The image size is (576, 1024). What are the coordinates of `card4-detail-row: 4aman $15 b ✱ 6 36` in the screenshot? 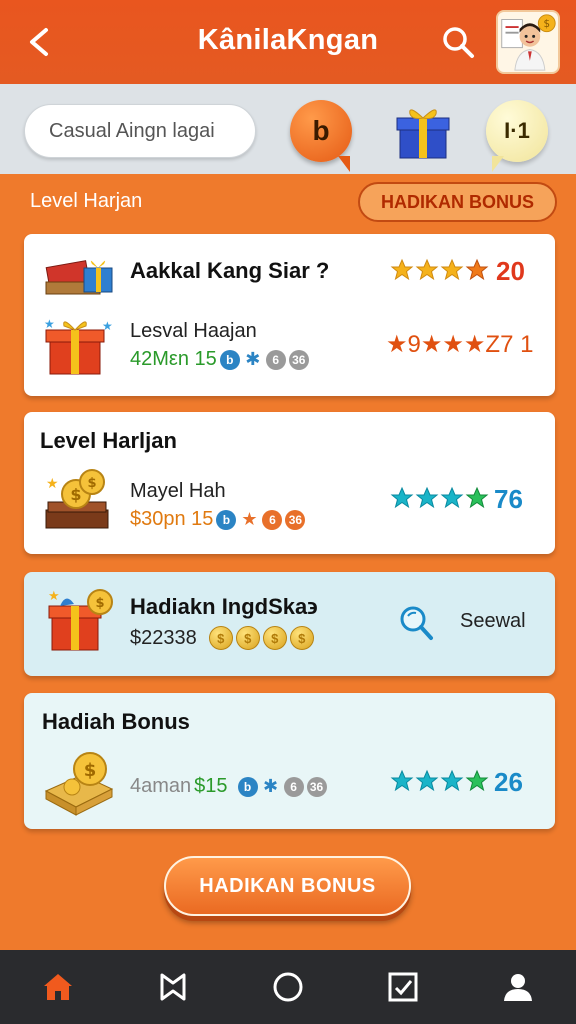 It's located at (228, 786).